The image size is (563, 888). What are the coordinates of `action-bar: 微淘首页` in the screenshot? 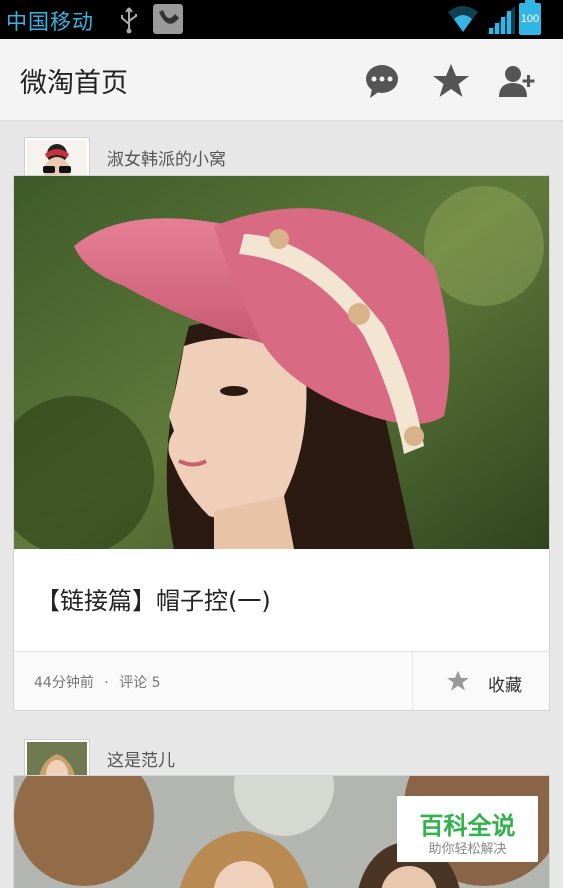 It's located at (281, 80).